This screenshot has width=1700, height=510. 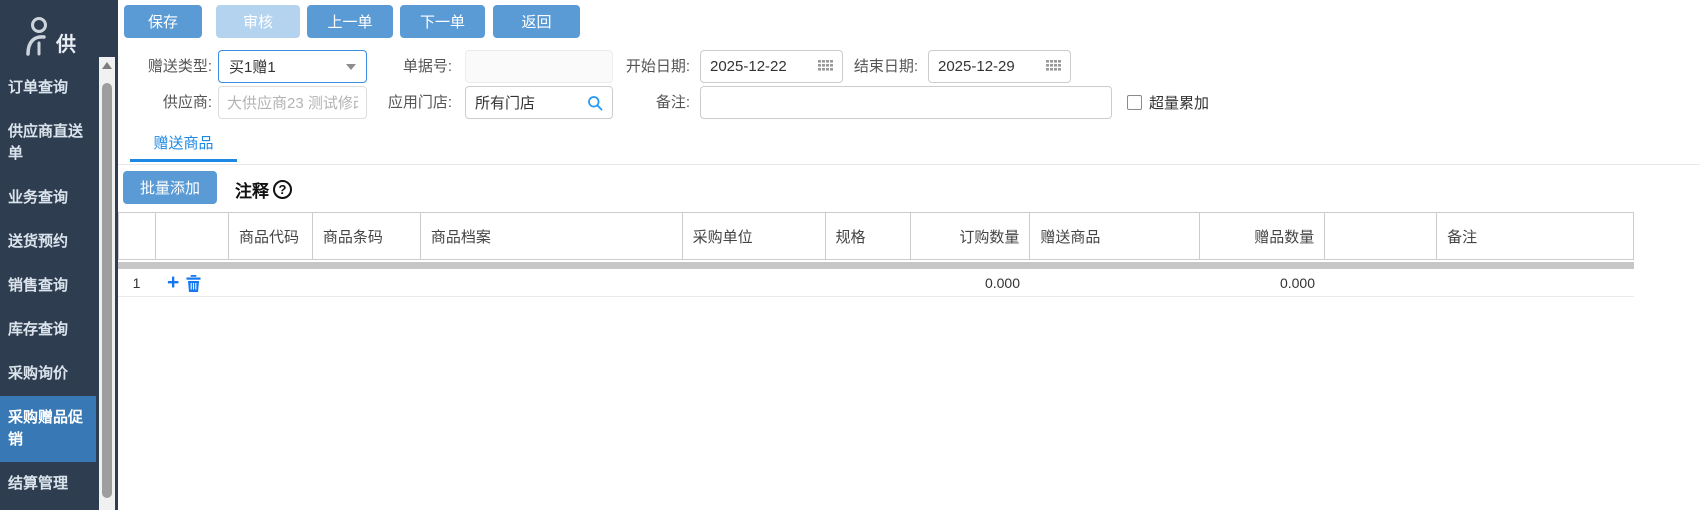 What do you see at coordinates (48, 88) in the screenshot?
I see `sidebar-item-order-query: 订单查询` at bounding box center [48, 88].